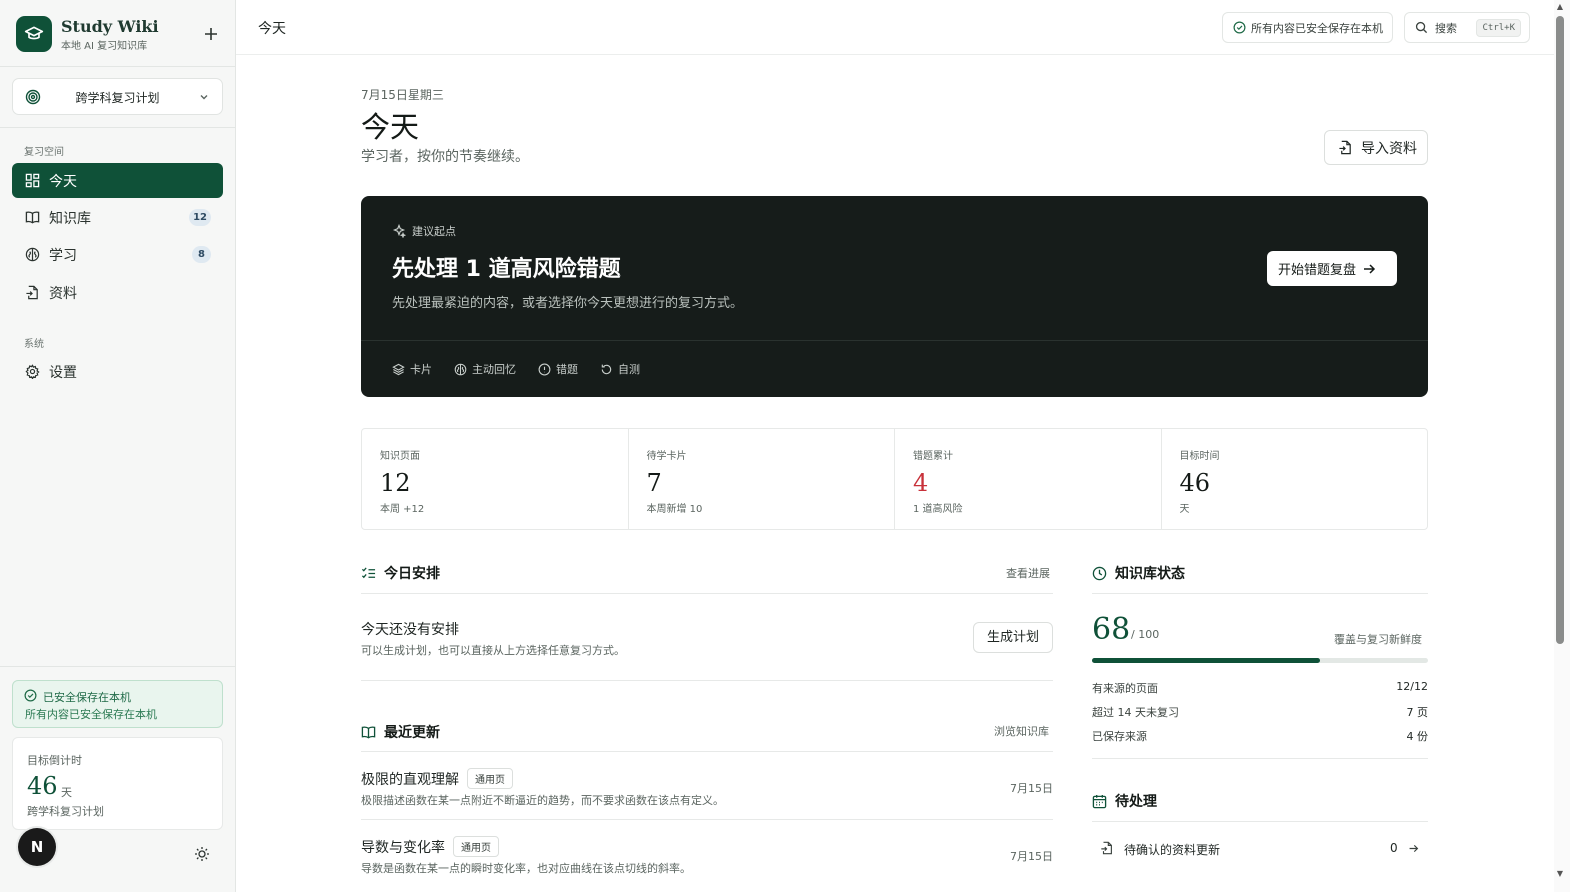 Image resolution: width=1585 pixels, height=892 pixels. What do you see at coordinates (1467, 27) in the screenshot?
I see `search-button: 搜索 Ctrl+K` at bounding box center [1467, 27].